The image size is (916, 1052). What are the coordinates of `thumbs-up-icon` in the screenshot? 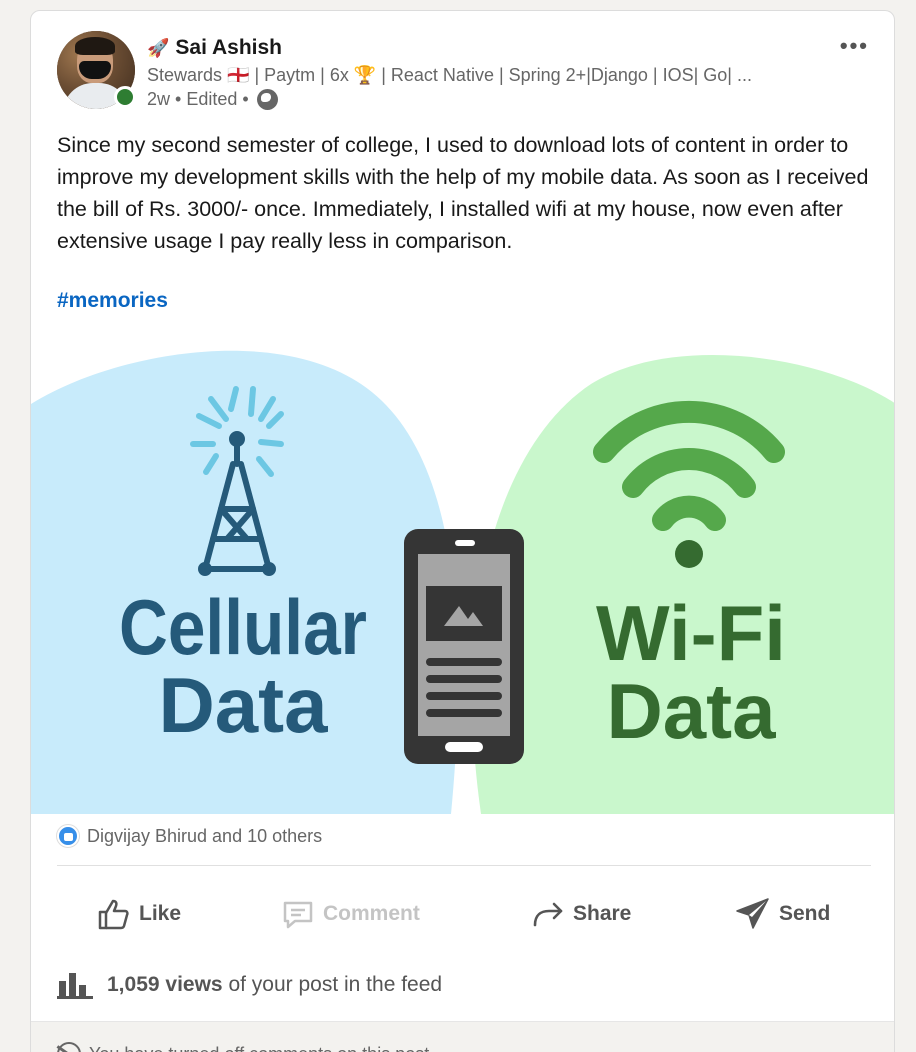 It's located at (113, 914).